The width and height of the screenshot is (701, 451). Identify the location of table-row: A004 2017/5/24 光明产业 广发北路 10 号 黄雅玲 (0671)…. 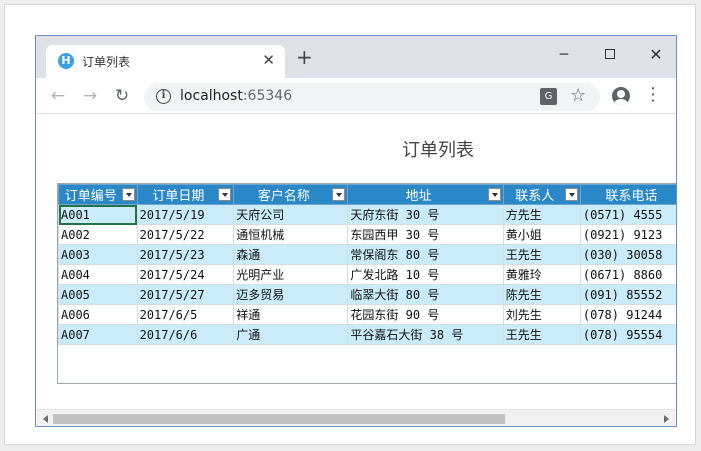
(367, 274).